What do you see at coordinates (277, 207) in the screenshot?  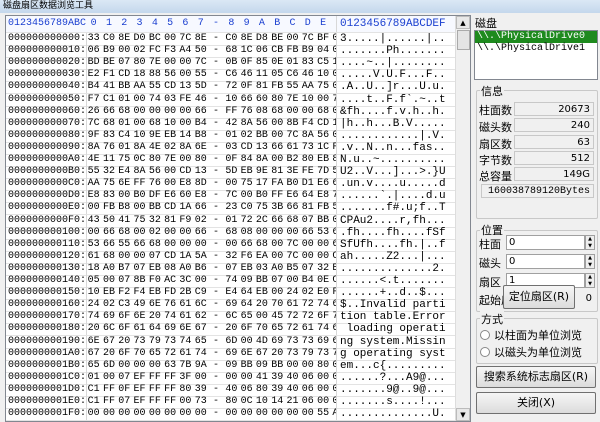 I see `hex-byte: 3B` at bounding box center [277, 207].